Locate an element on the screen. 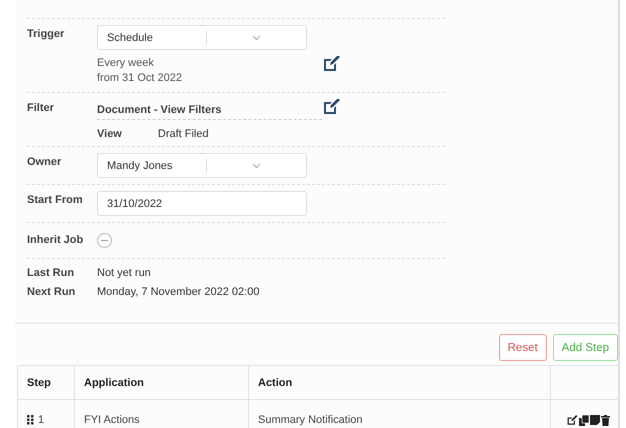 The width and height of the screenshot is (626, 428). drag-handle-icon is located at coordinates (30, 420).